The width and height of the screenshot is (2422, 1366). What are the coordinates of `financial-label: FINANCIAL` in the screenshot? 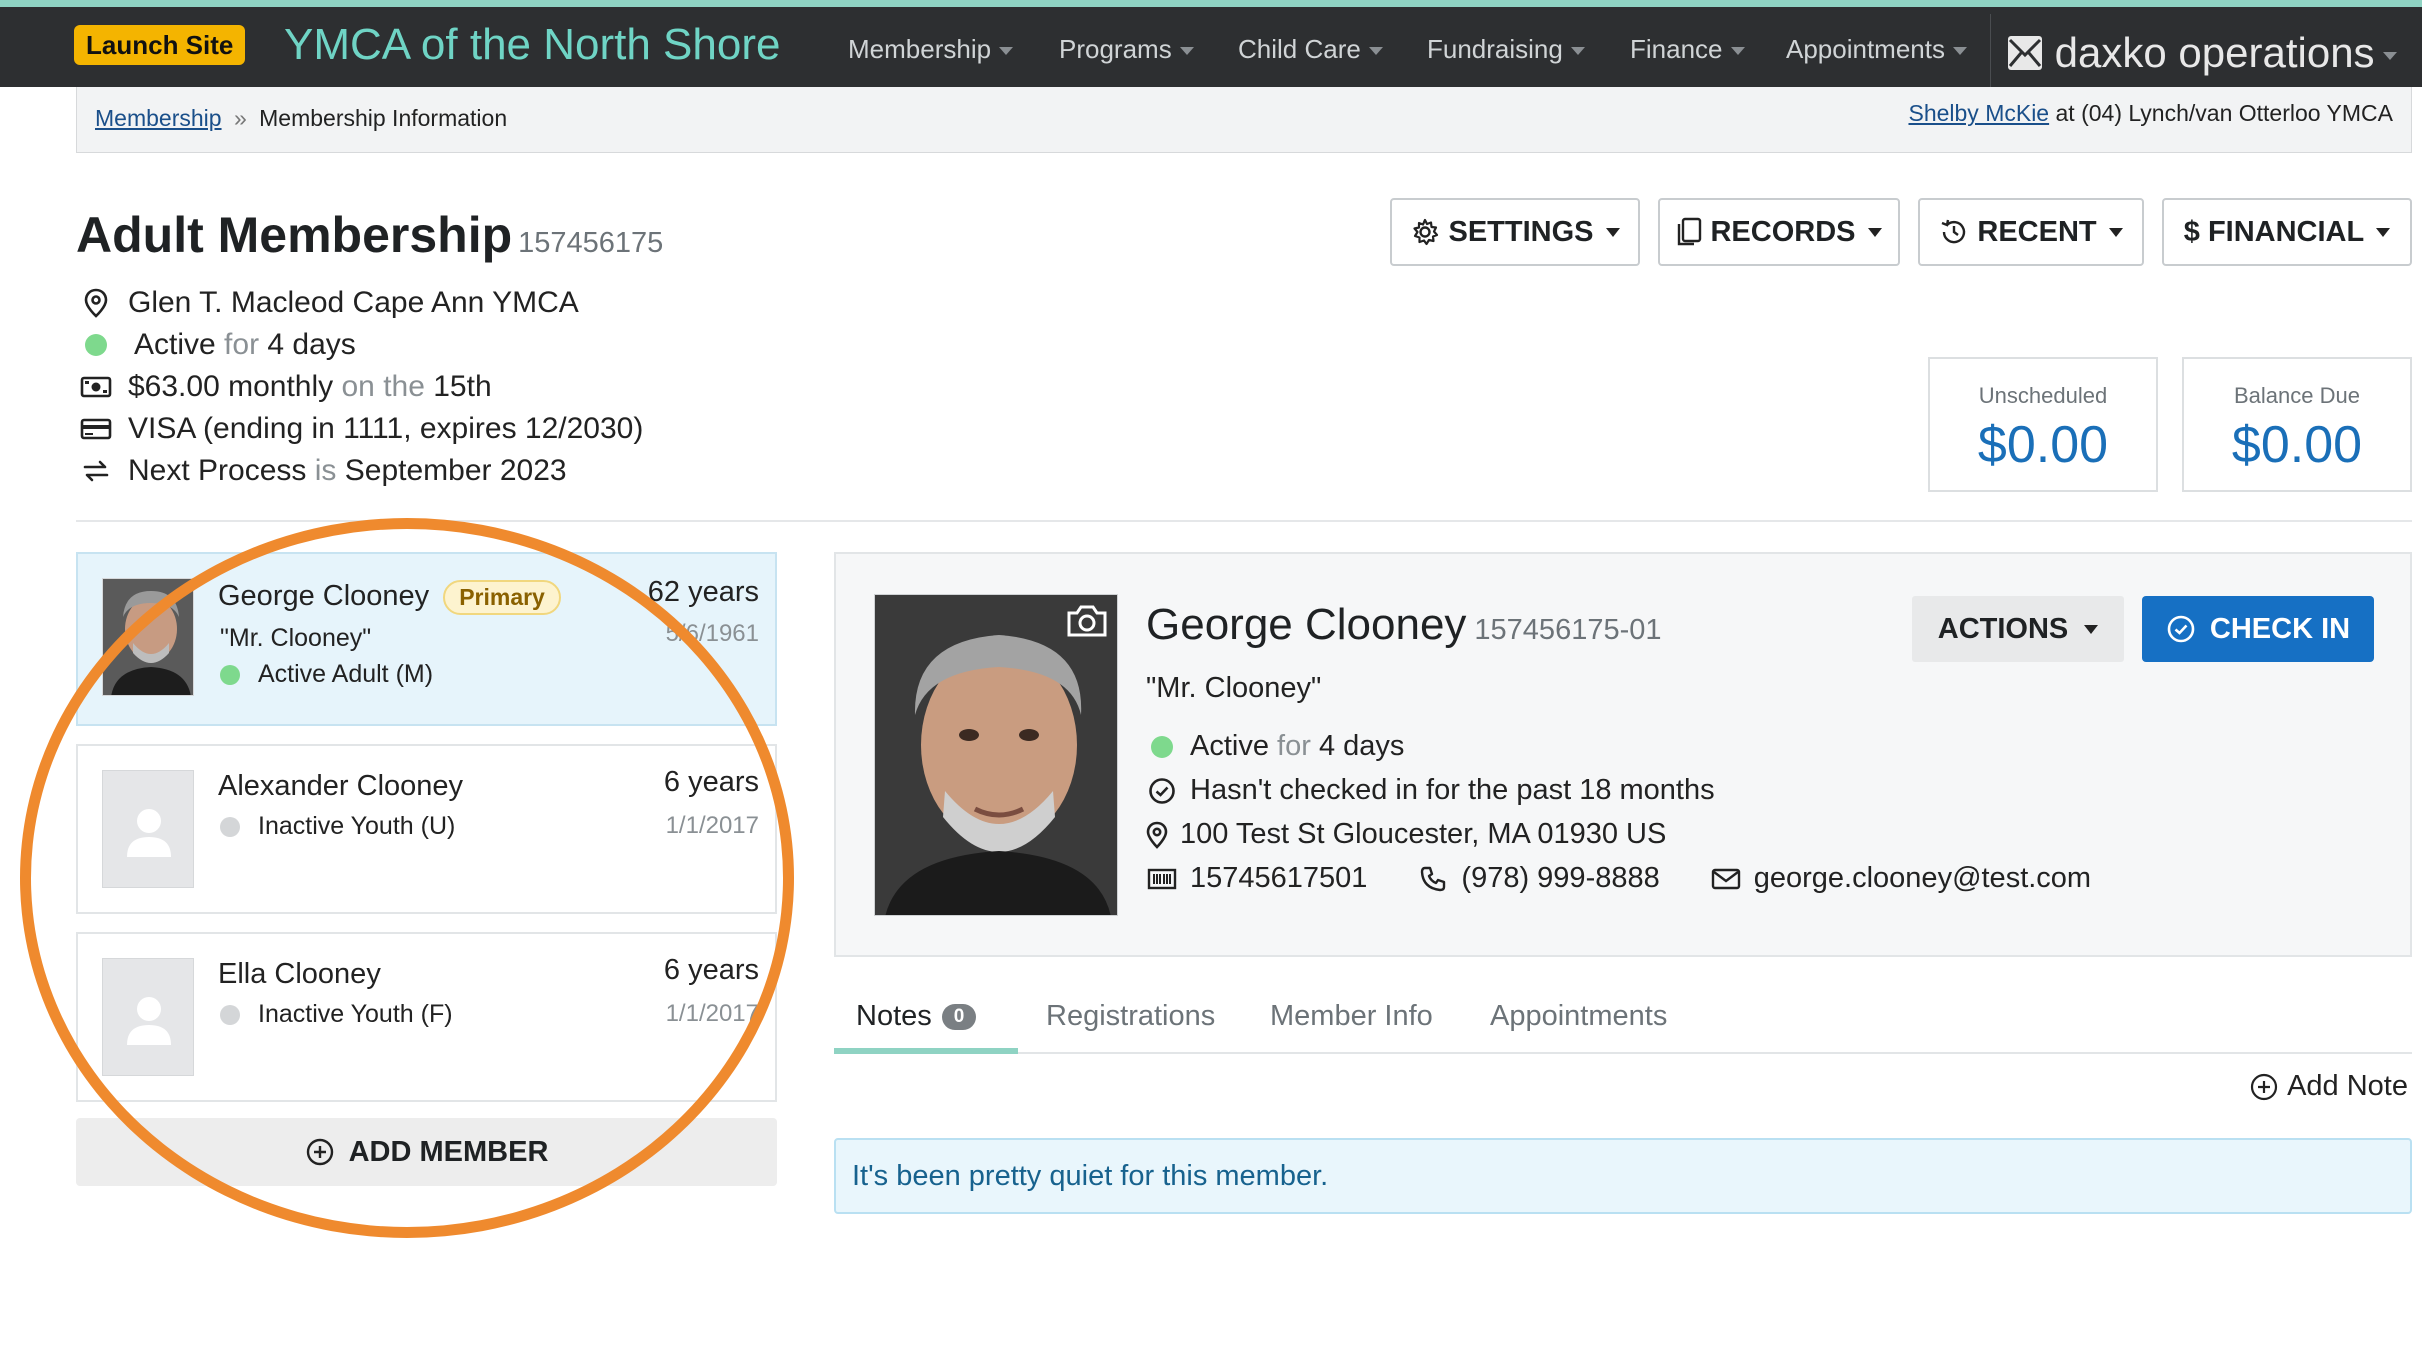 It's located at (2286, 231).